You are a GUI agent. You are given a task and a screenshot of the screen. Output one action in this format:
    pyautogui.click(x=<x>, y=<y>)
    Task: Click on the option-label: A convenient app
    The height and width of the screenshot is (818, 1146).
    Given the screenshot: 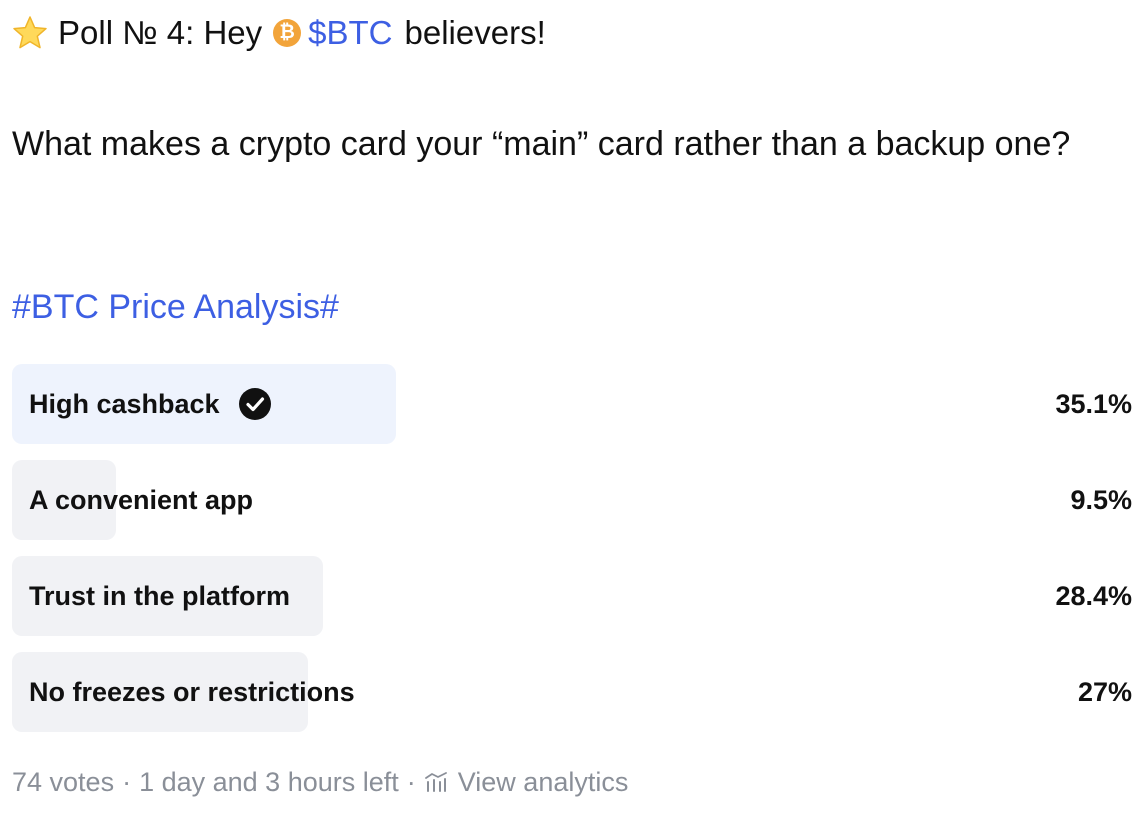 What is the action you would take?
    pyautogui.click(x=141, y=499)
    